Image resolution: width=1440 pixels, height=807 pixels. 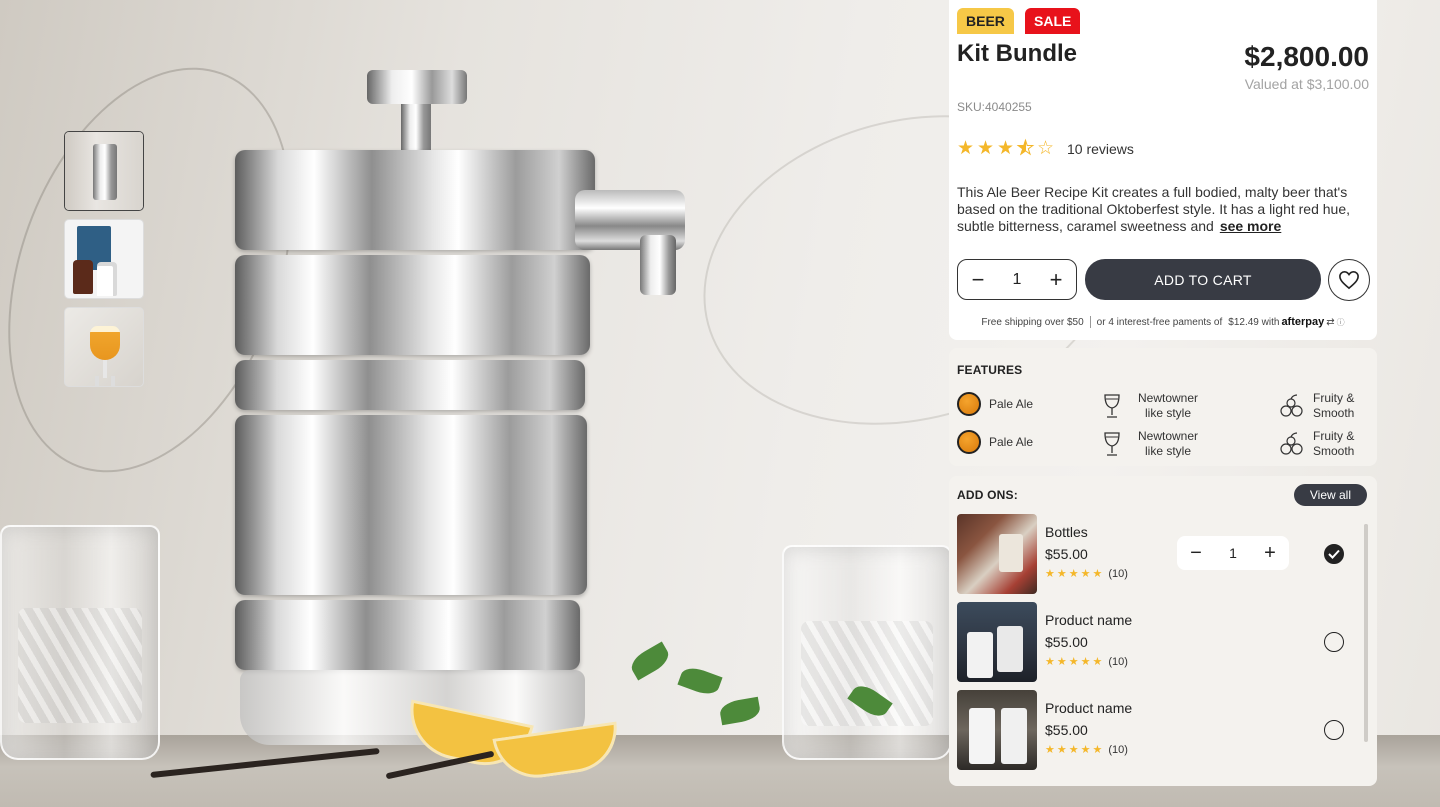 I want to click on info-icon: ⓘ, so click(x=1341, y=322).